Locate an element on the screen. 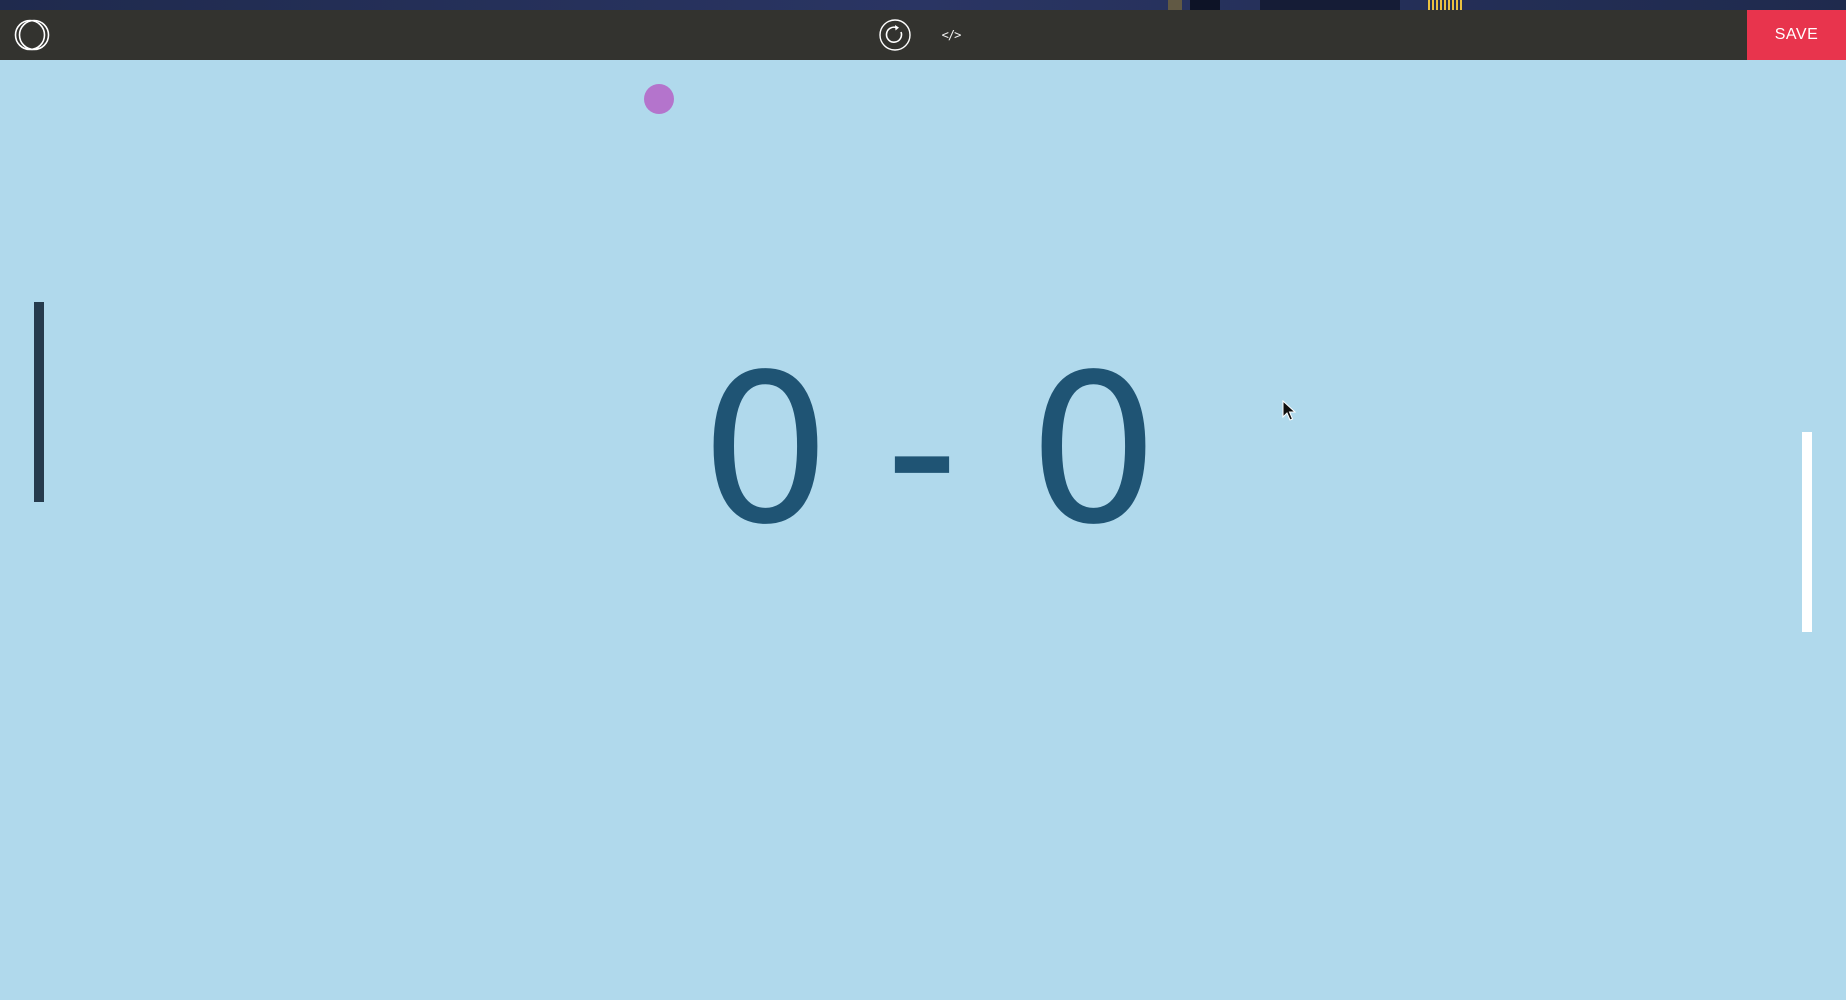  ball is located at coordinates (659, 99).